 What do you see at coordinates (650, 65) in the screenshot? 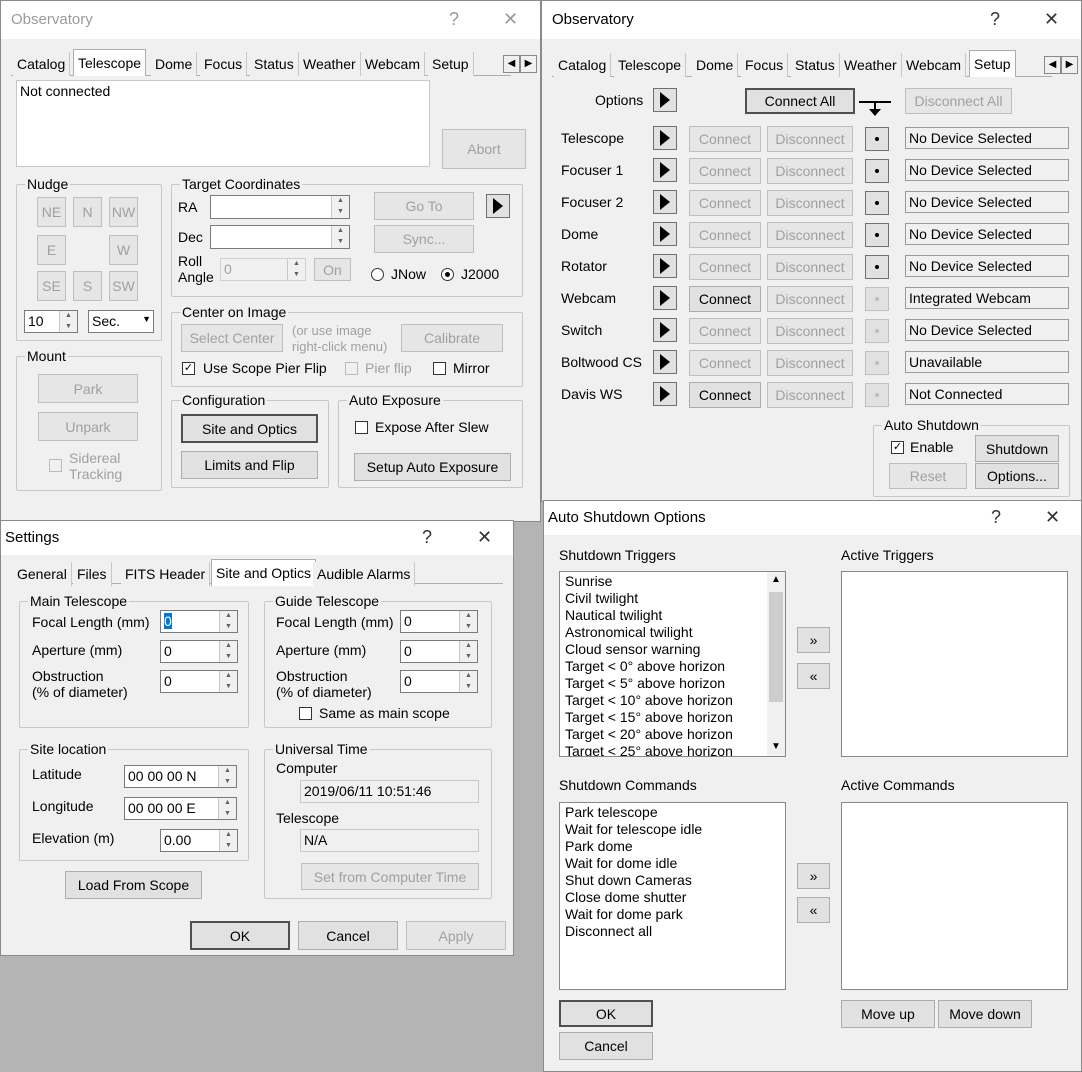
I see `tab-telescope: Telescope` at bounding box center [650, 65].